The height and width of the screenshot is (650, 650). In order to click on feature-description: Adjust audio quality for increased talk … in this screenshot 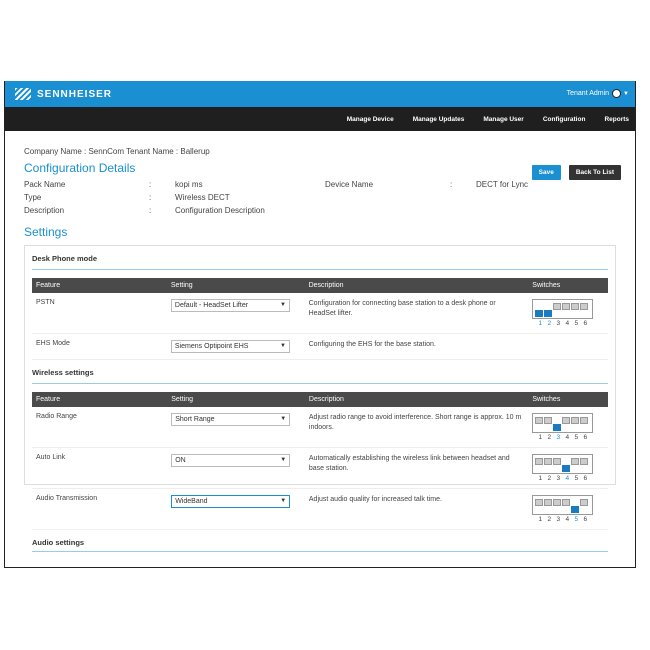, I will do `click(416, 509)`.